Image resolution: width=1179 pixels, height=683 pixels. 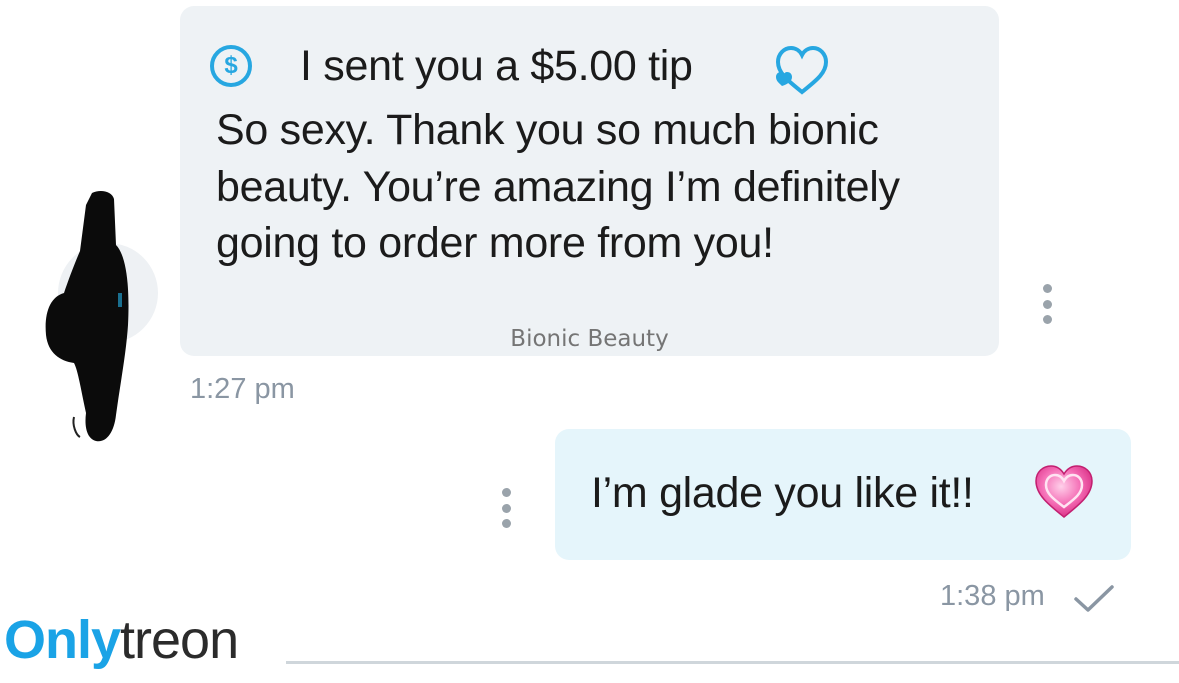 What do you see at coordinates (242, 389) in the screenshot?
I see `incoming-timestamp: 1:27 pm` at bounding box center [242, 389].